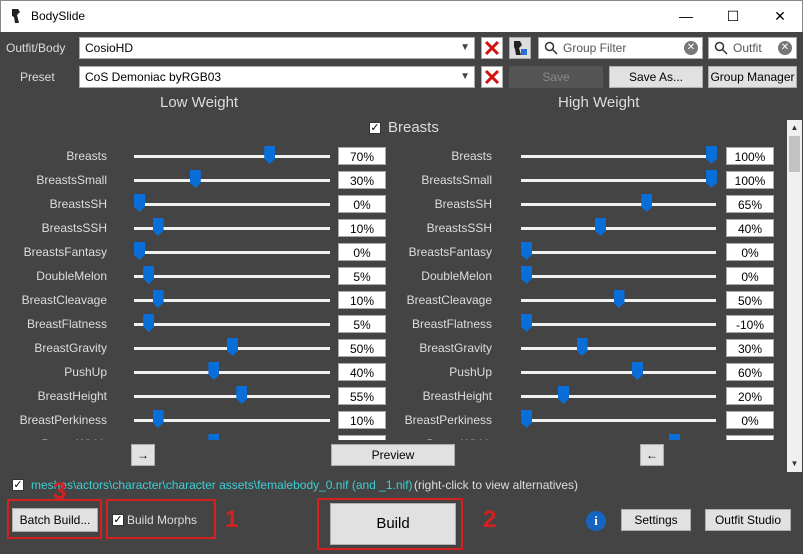 The image size is (803, 554). What do you see at coordinates (465, 47) in the screenshot?
I see `chevron-down-icon: ▼` at bounding box center [465, 47].